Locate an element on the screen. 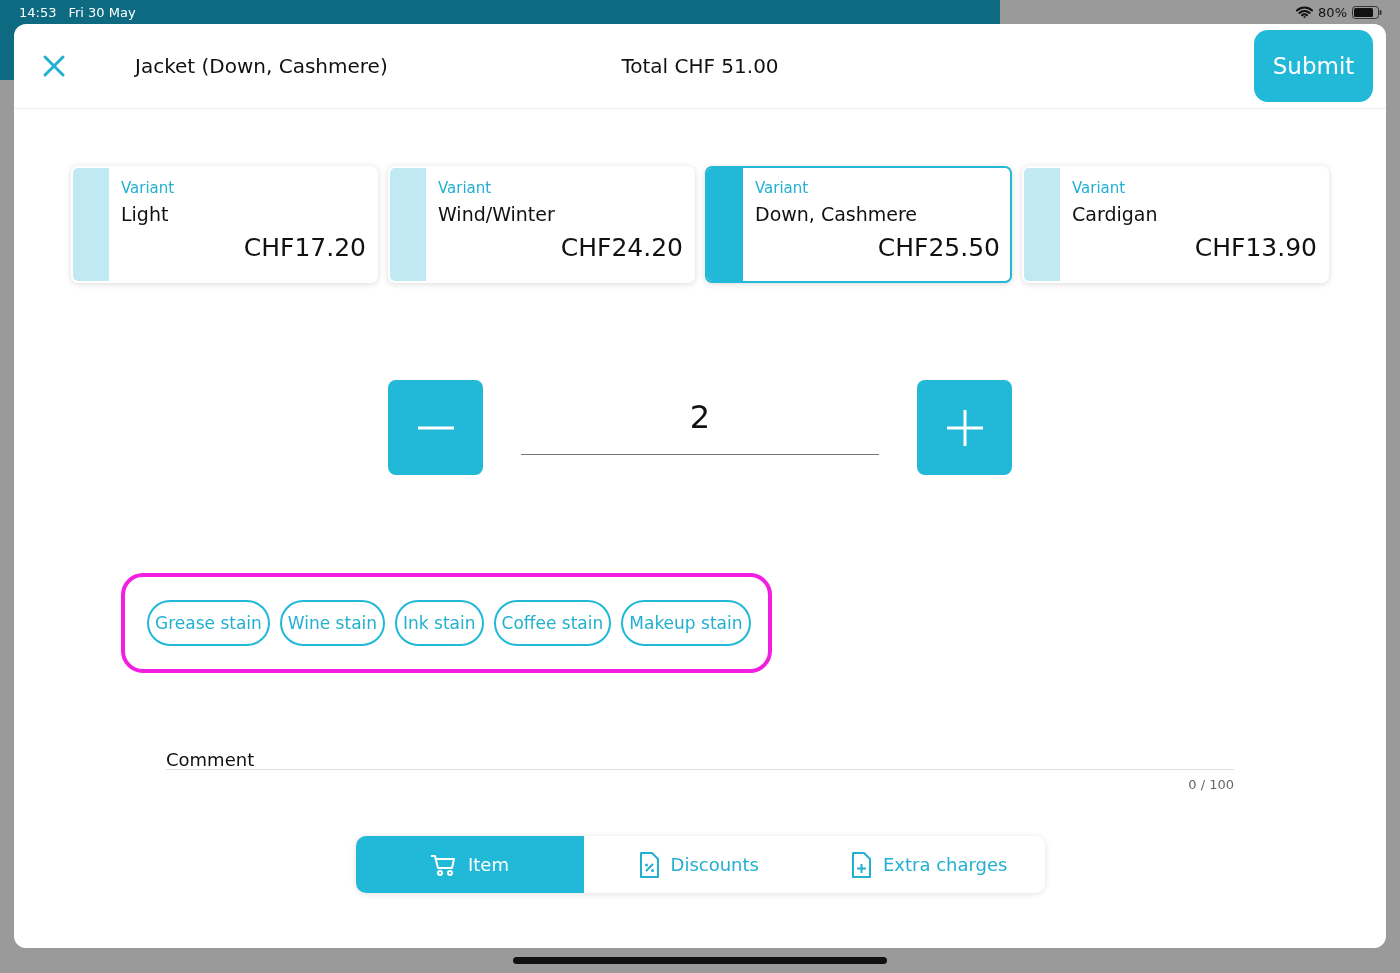 The image size is (1400, 973). variant-name: Light is located at coordinates (145, 214).